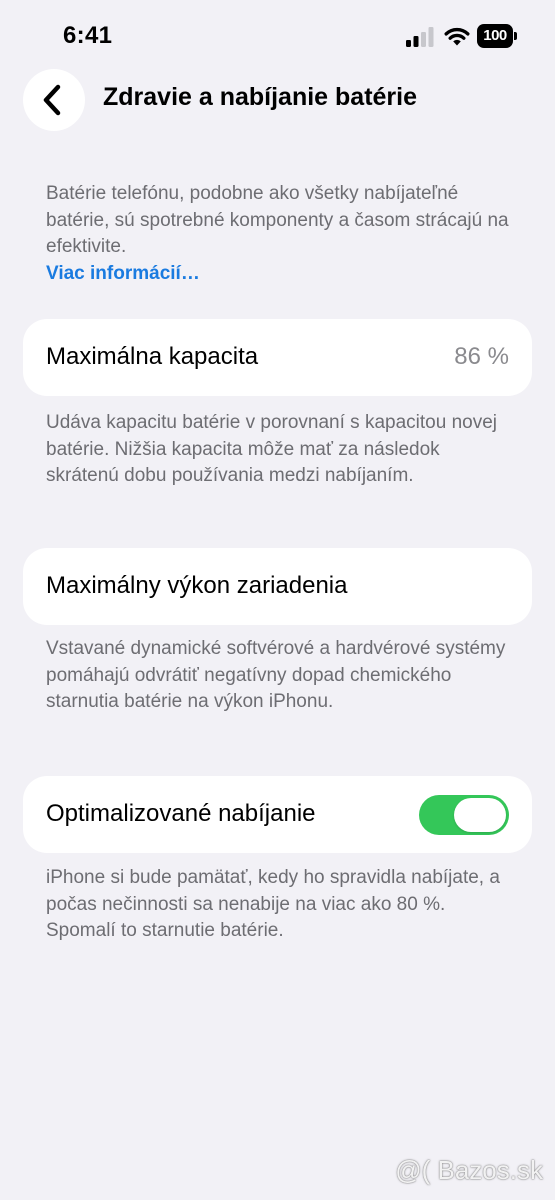  I want to click on status-bar: 6:41 100, so click(277, 35).